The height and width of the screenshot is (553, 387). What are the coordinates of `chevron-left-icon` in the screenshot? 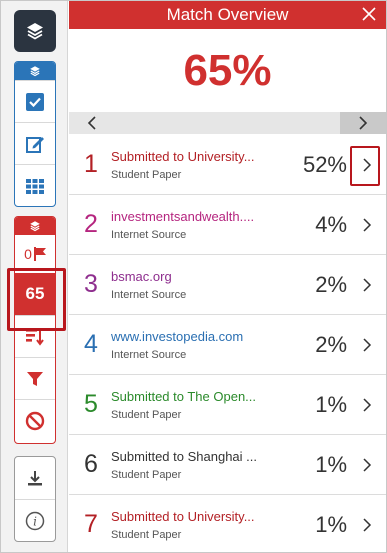 It's located at (91, 123).